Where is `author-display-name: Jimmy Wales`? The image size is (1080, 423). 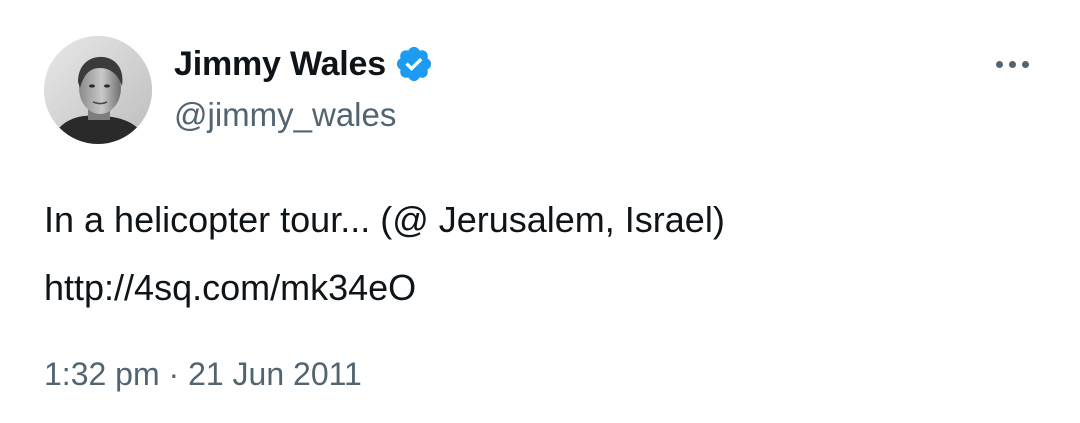 author-display-name: Jimmy Wales is located at coordinates (280, 64).